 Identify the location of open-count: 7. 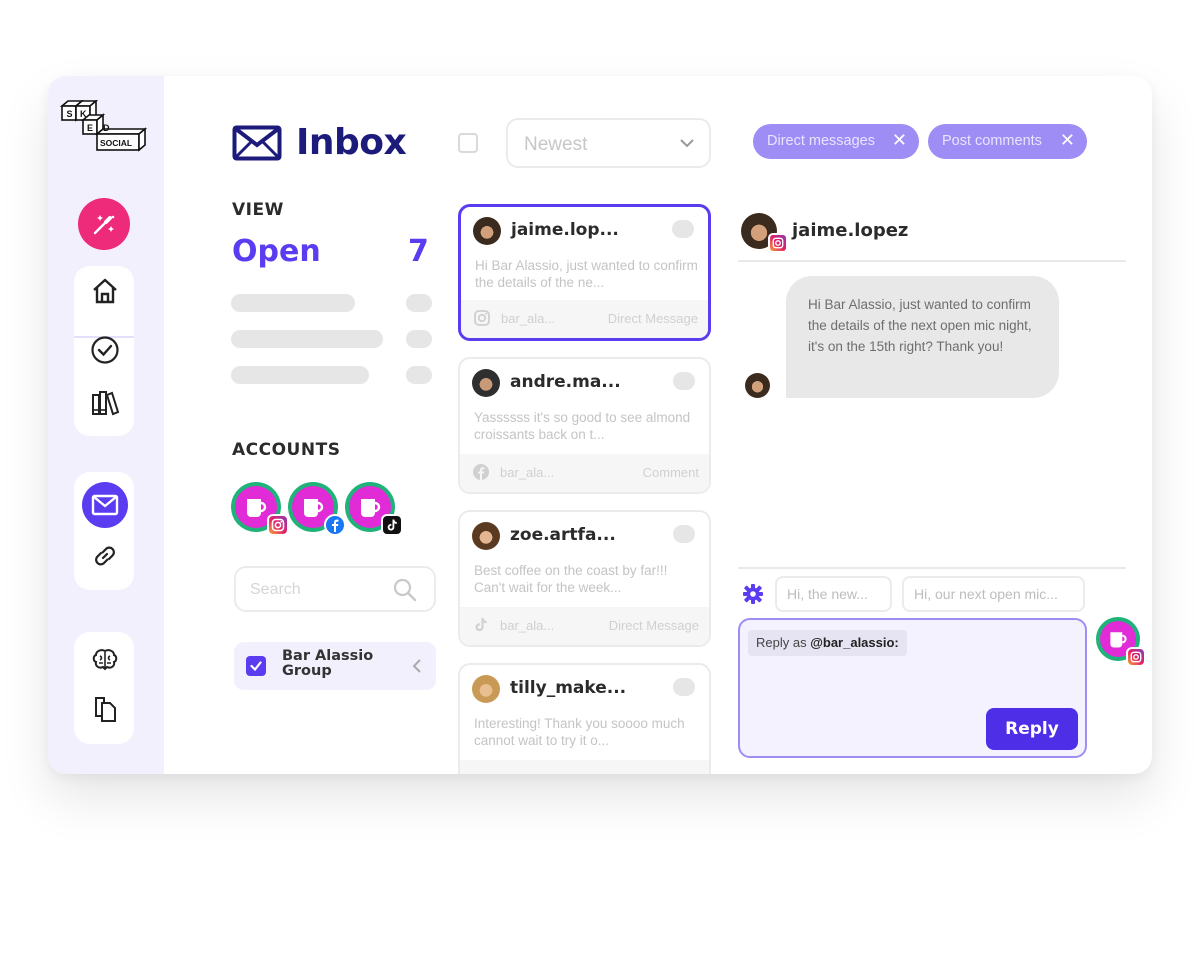
(418, 251).